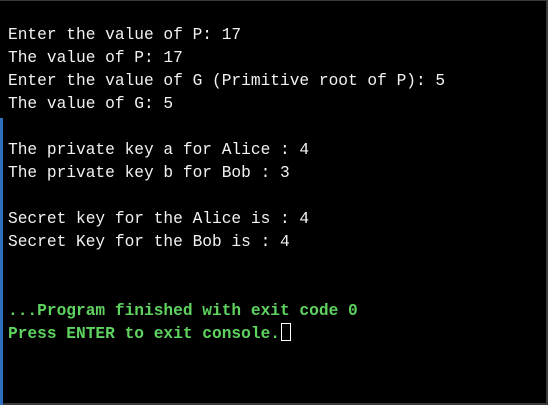  I want to click on console-line: Enter the value of P: 17, so click(125, 35).